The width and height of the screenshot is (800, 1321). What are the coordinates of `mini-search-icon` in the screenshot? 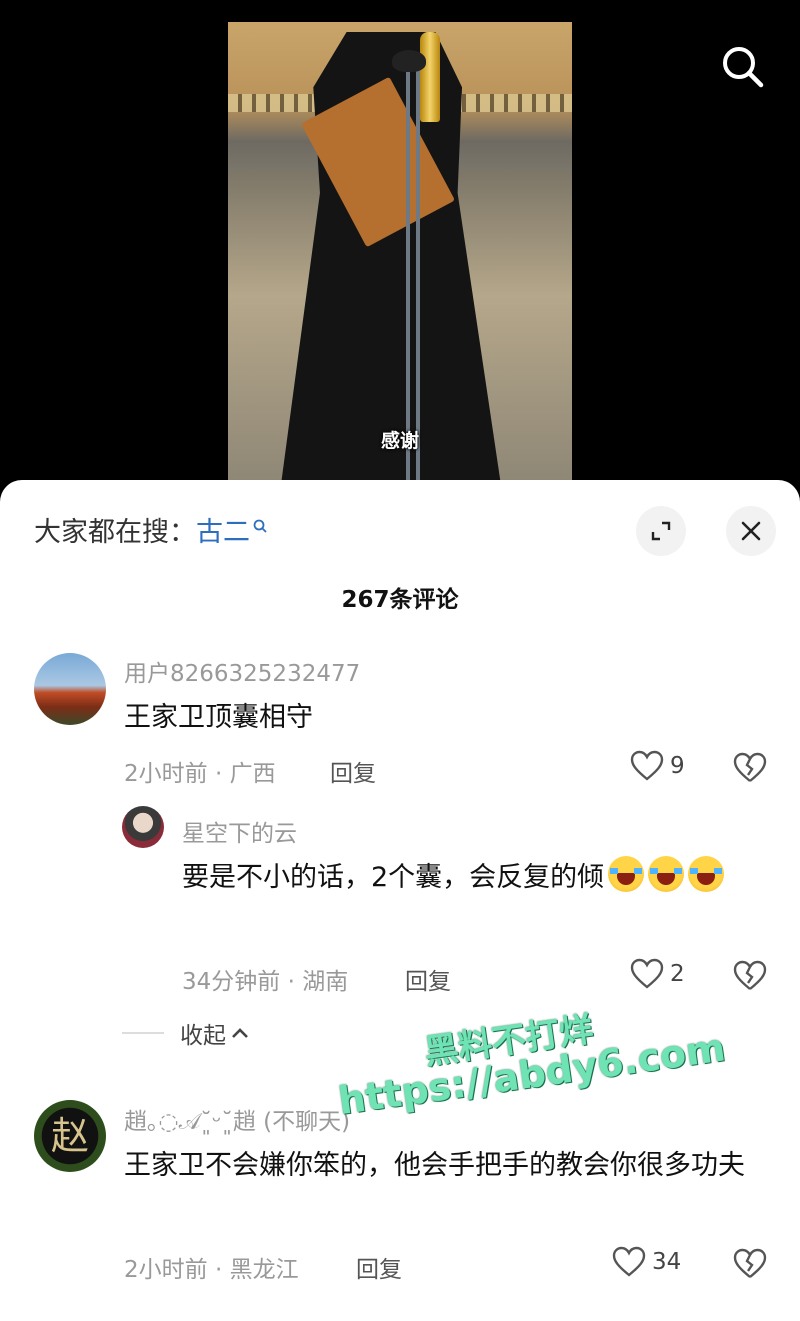 It's located at (260, 525).